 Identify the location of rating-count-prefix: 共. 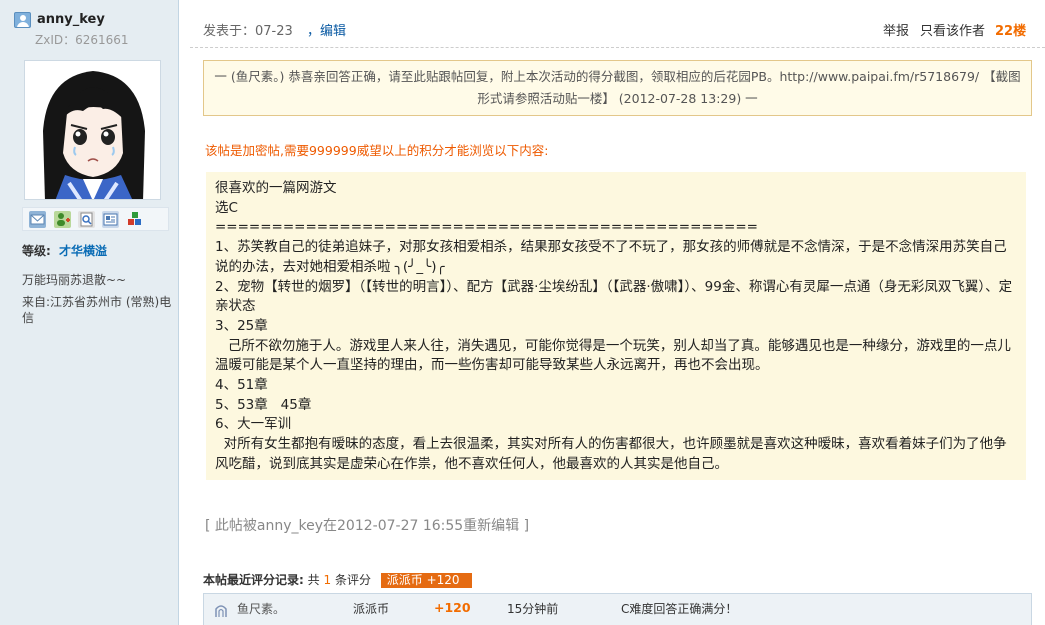
(313, 580).